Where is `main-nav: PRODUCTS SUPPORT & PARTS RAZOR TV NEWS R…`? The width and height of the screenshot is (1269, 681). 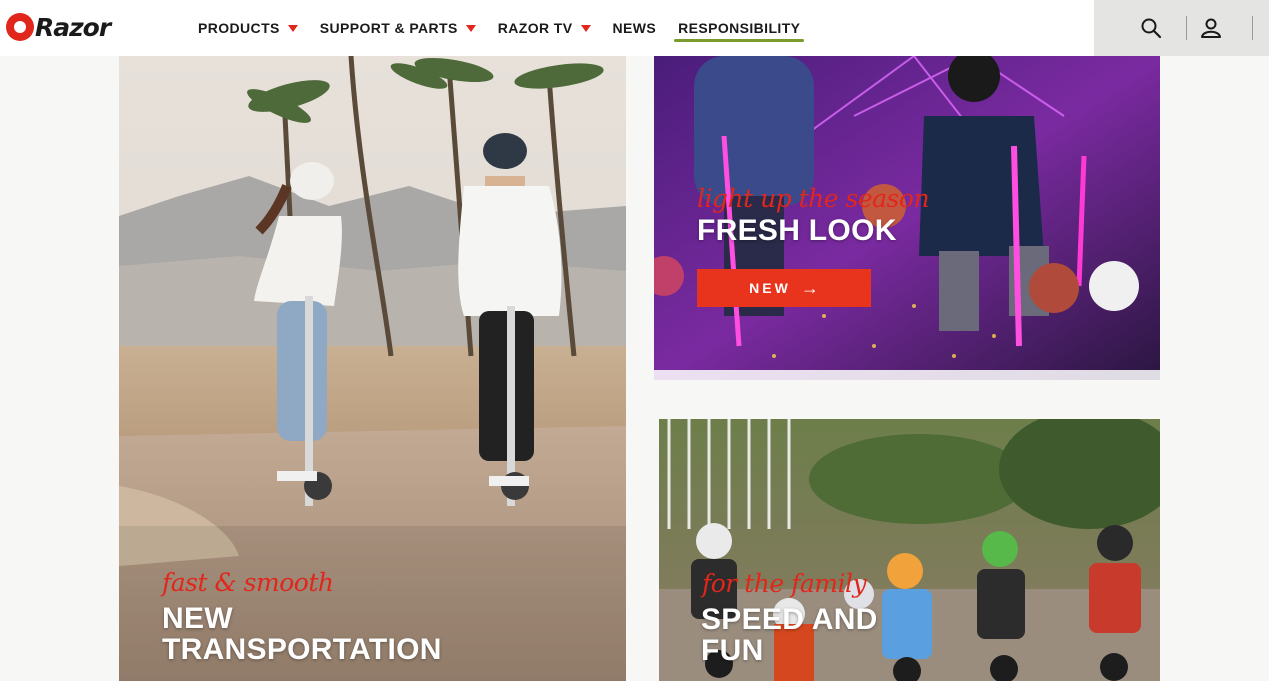
main-nav: PRODUCTS SUPPORT & PARTS RAZOR TV NEWS R… is located at coordinates (510, 31).